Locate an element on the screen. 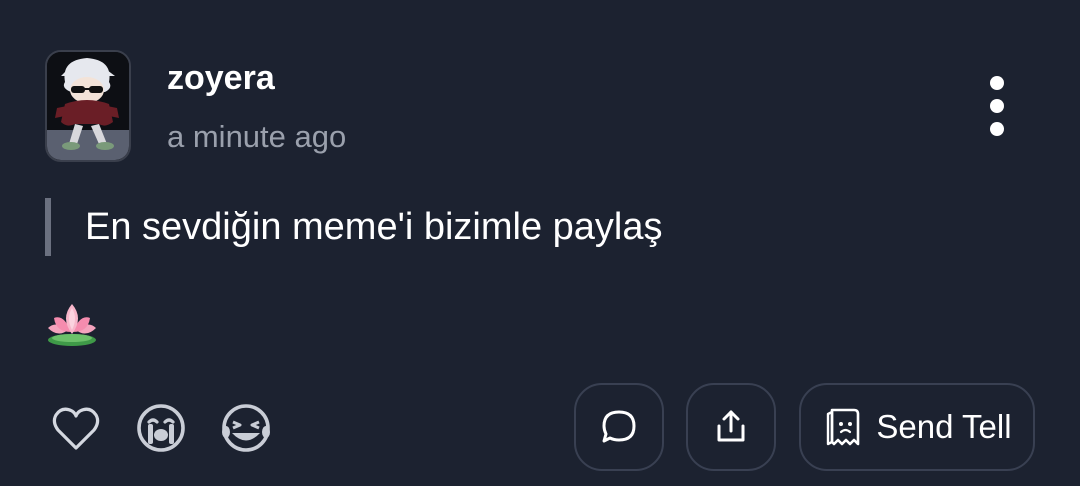 The height and width of the screenshot is (486, 1080). comment-button is located at coordinates (619, 427).